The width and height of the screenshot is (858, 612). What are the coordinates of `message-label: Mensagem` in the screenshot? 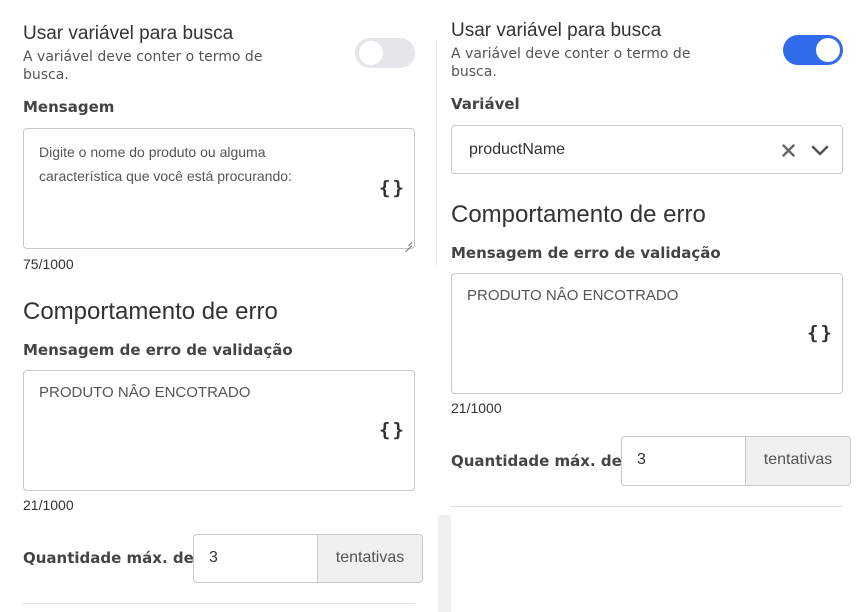 It's located at (69, 107).